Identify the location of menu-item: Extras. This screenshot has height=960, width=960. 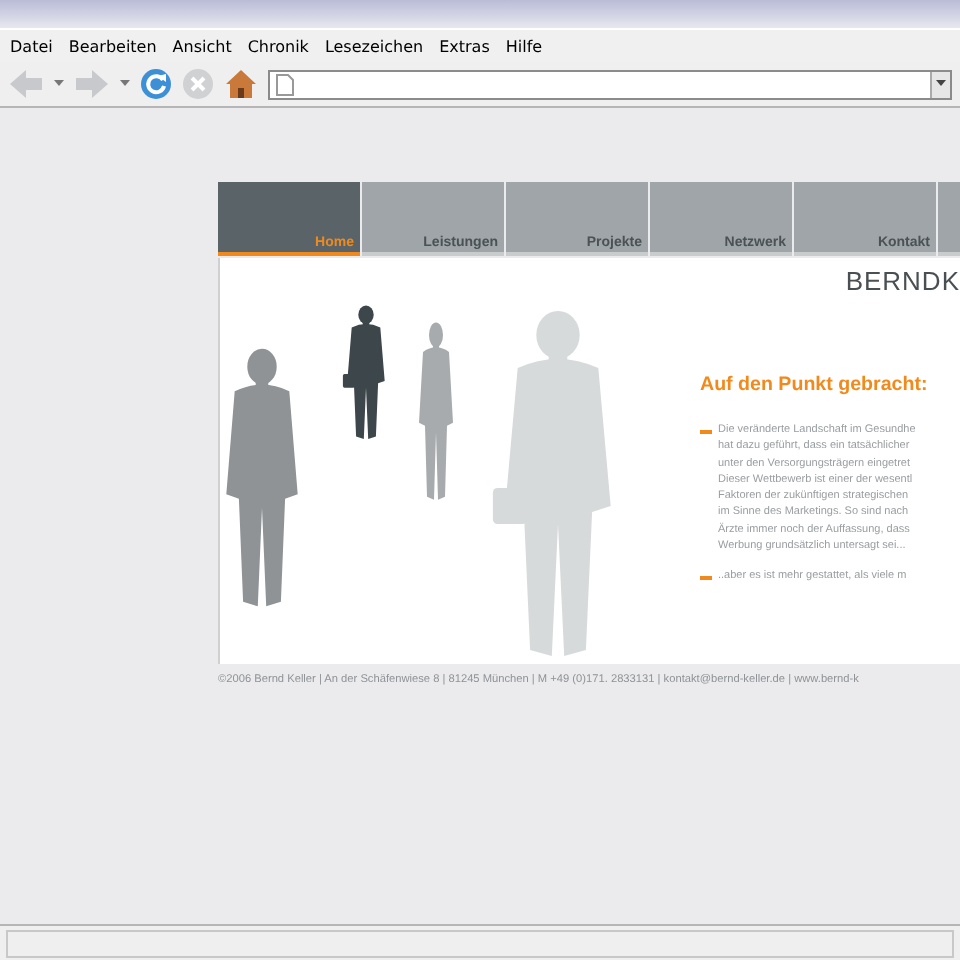
(464, 46).